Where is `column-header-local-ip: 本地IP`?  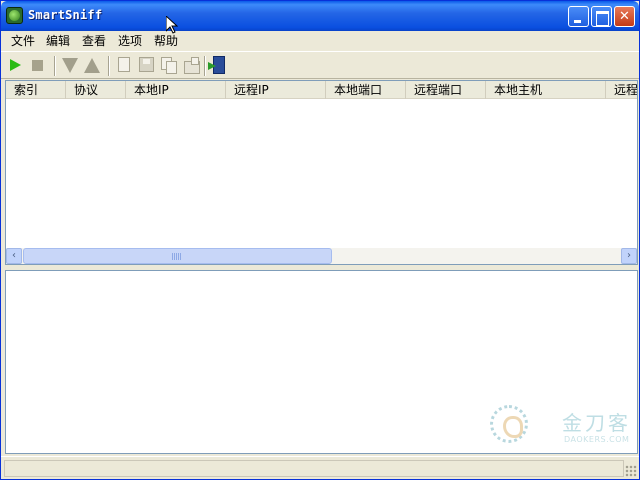 column-header-local-ip: 本地IP is located at coordinates (176, 90).